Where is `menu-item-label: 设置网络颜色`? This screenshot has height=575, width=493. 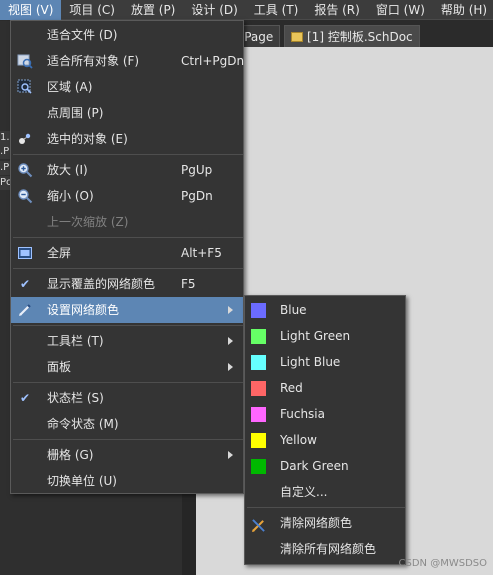
menu-item-label: 设置网络颜色 is located at coordinates (83, 310).